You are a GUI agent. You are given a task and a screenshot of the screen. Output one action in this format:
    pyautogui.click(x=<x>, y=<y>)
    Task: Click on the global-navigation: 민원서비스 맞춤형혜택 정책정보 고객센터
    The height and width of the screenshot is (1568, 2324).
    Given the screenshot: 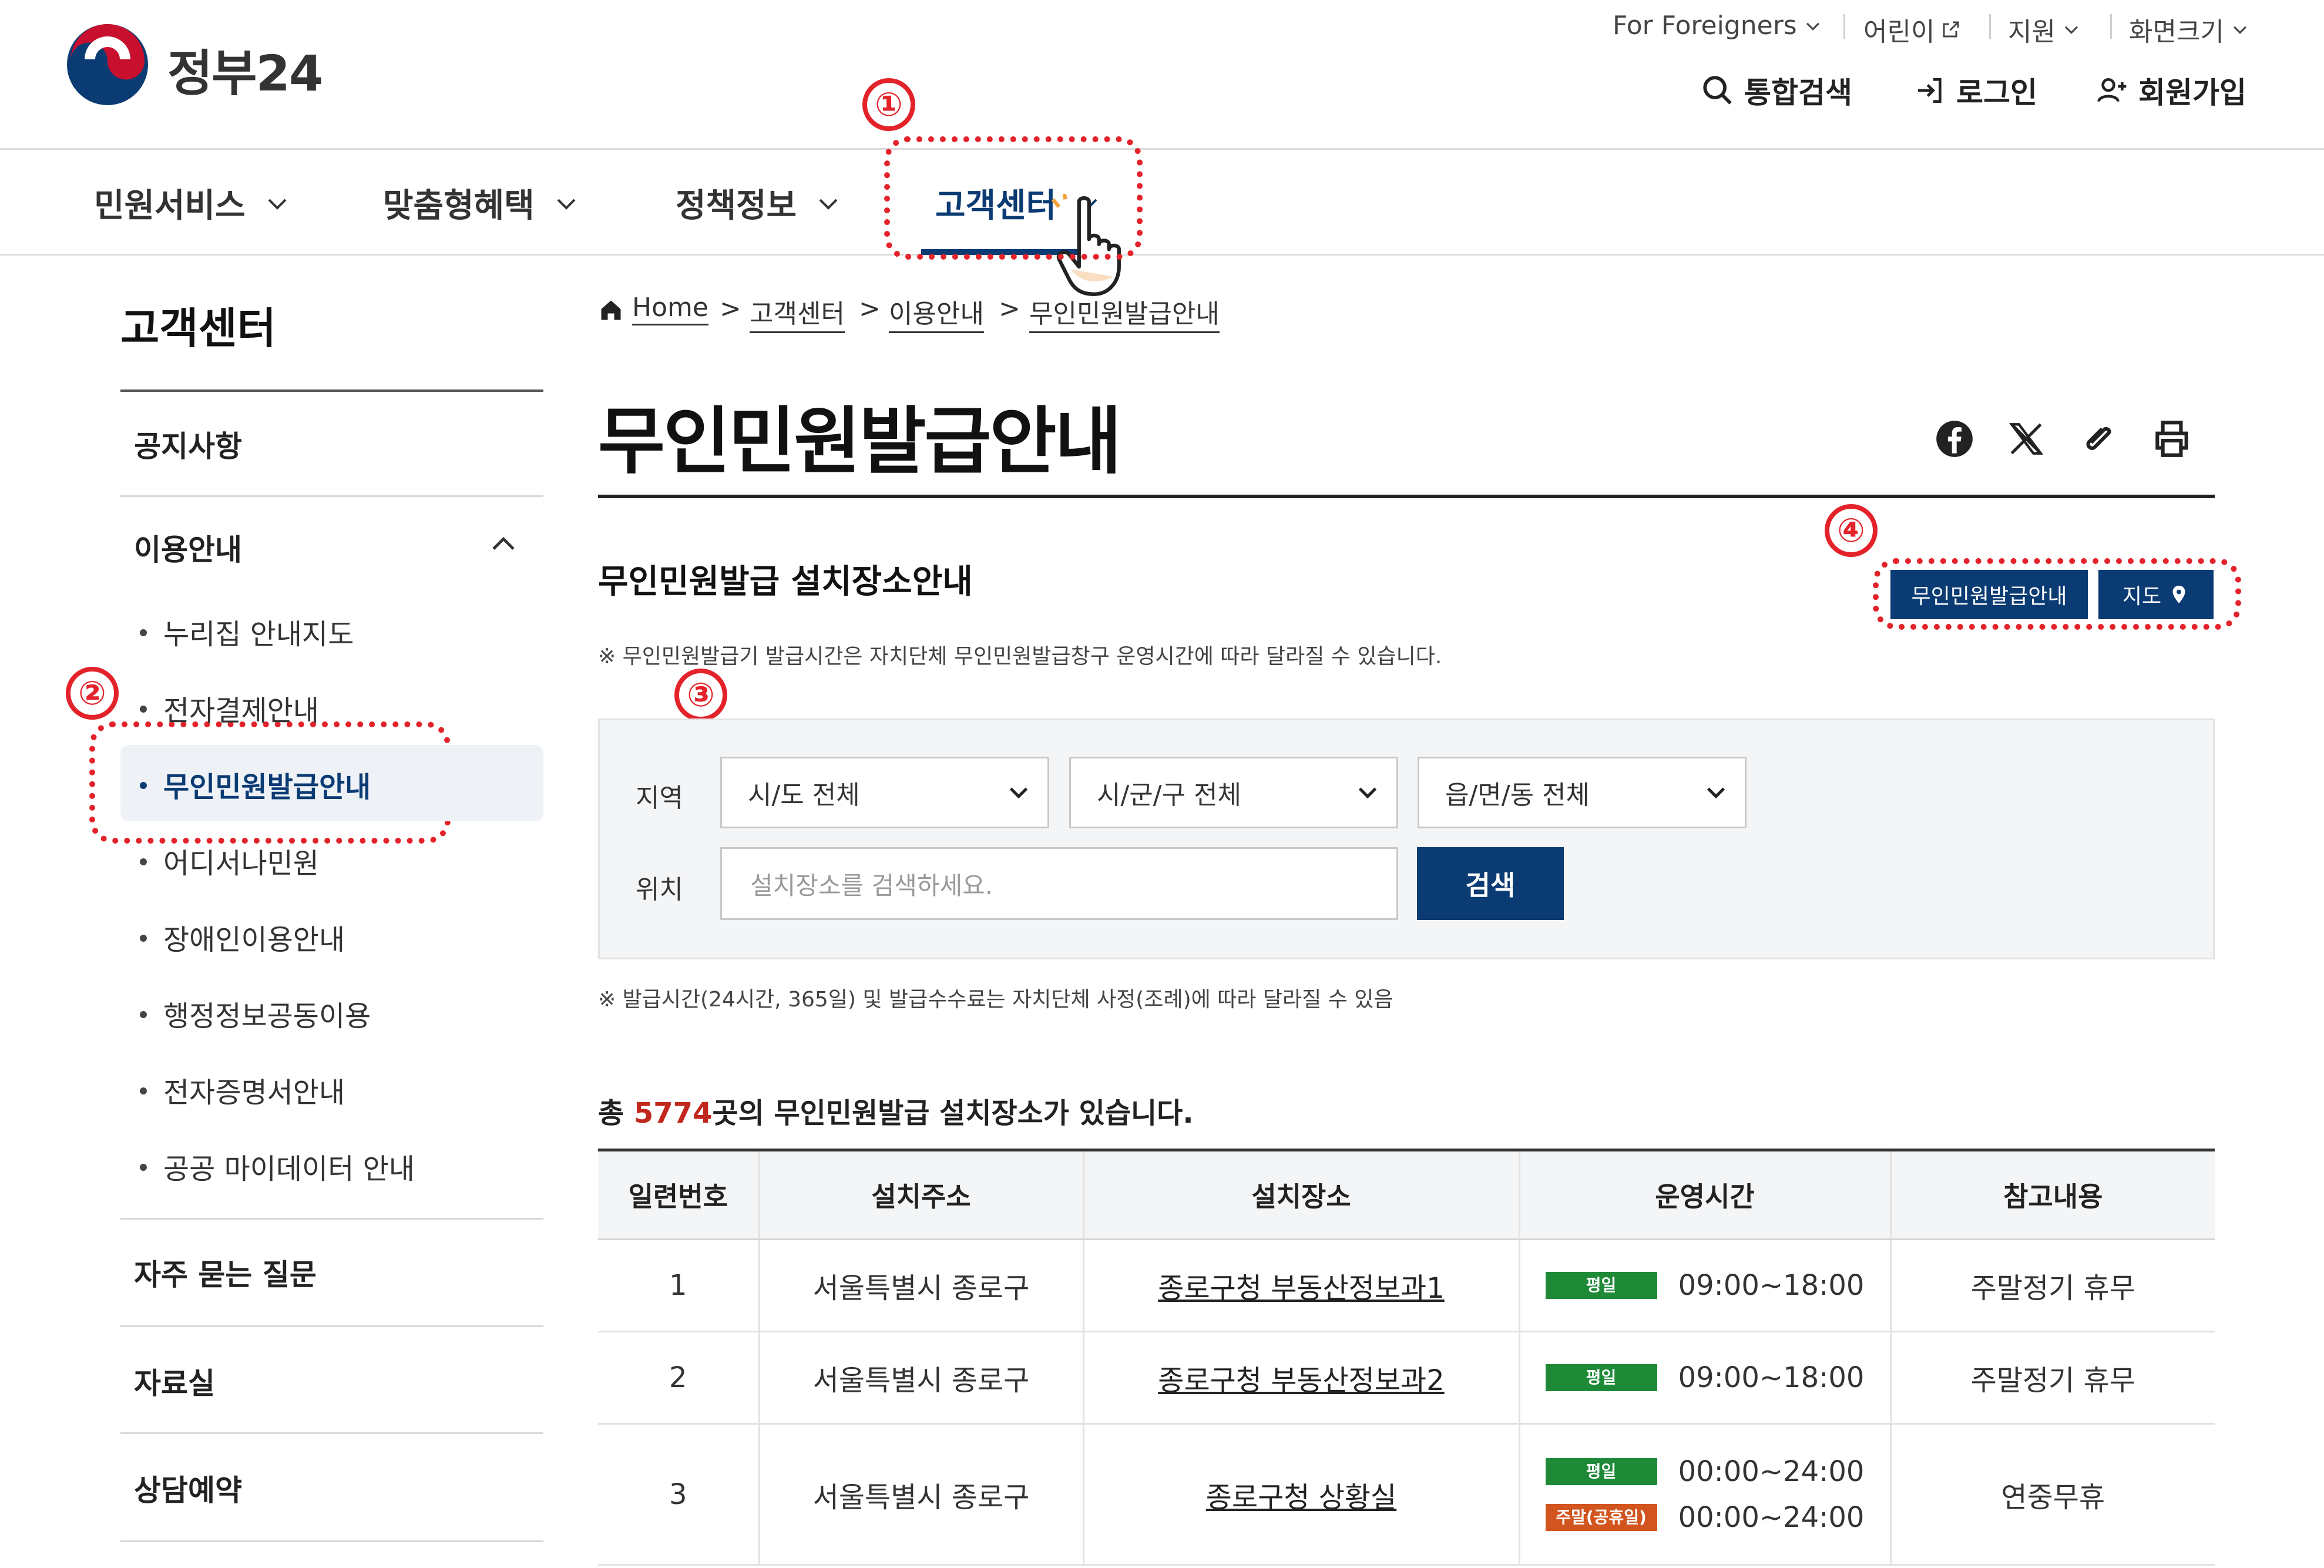 What is the action you would take?
    pyautogui.click(x=1162, y=203)
    